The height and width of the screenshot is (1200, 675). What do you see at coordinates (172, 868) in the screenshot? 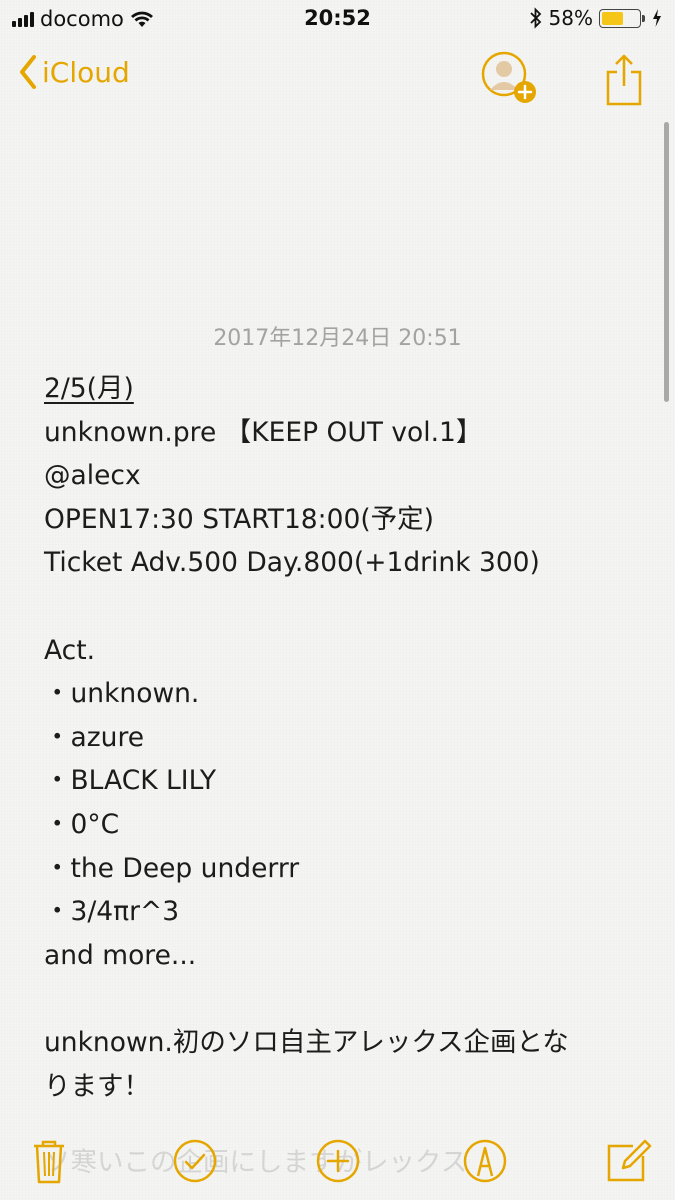
I see `note-line: ・the Deep underrr` at bounding box center [172, 868].